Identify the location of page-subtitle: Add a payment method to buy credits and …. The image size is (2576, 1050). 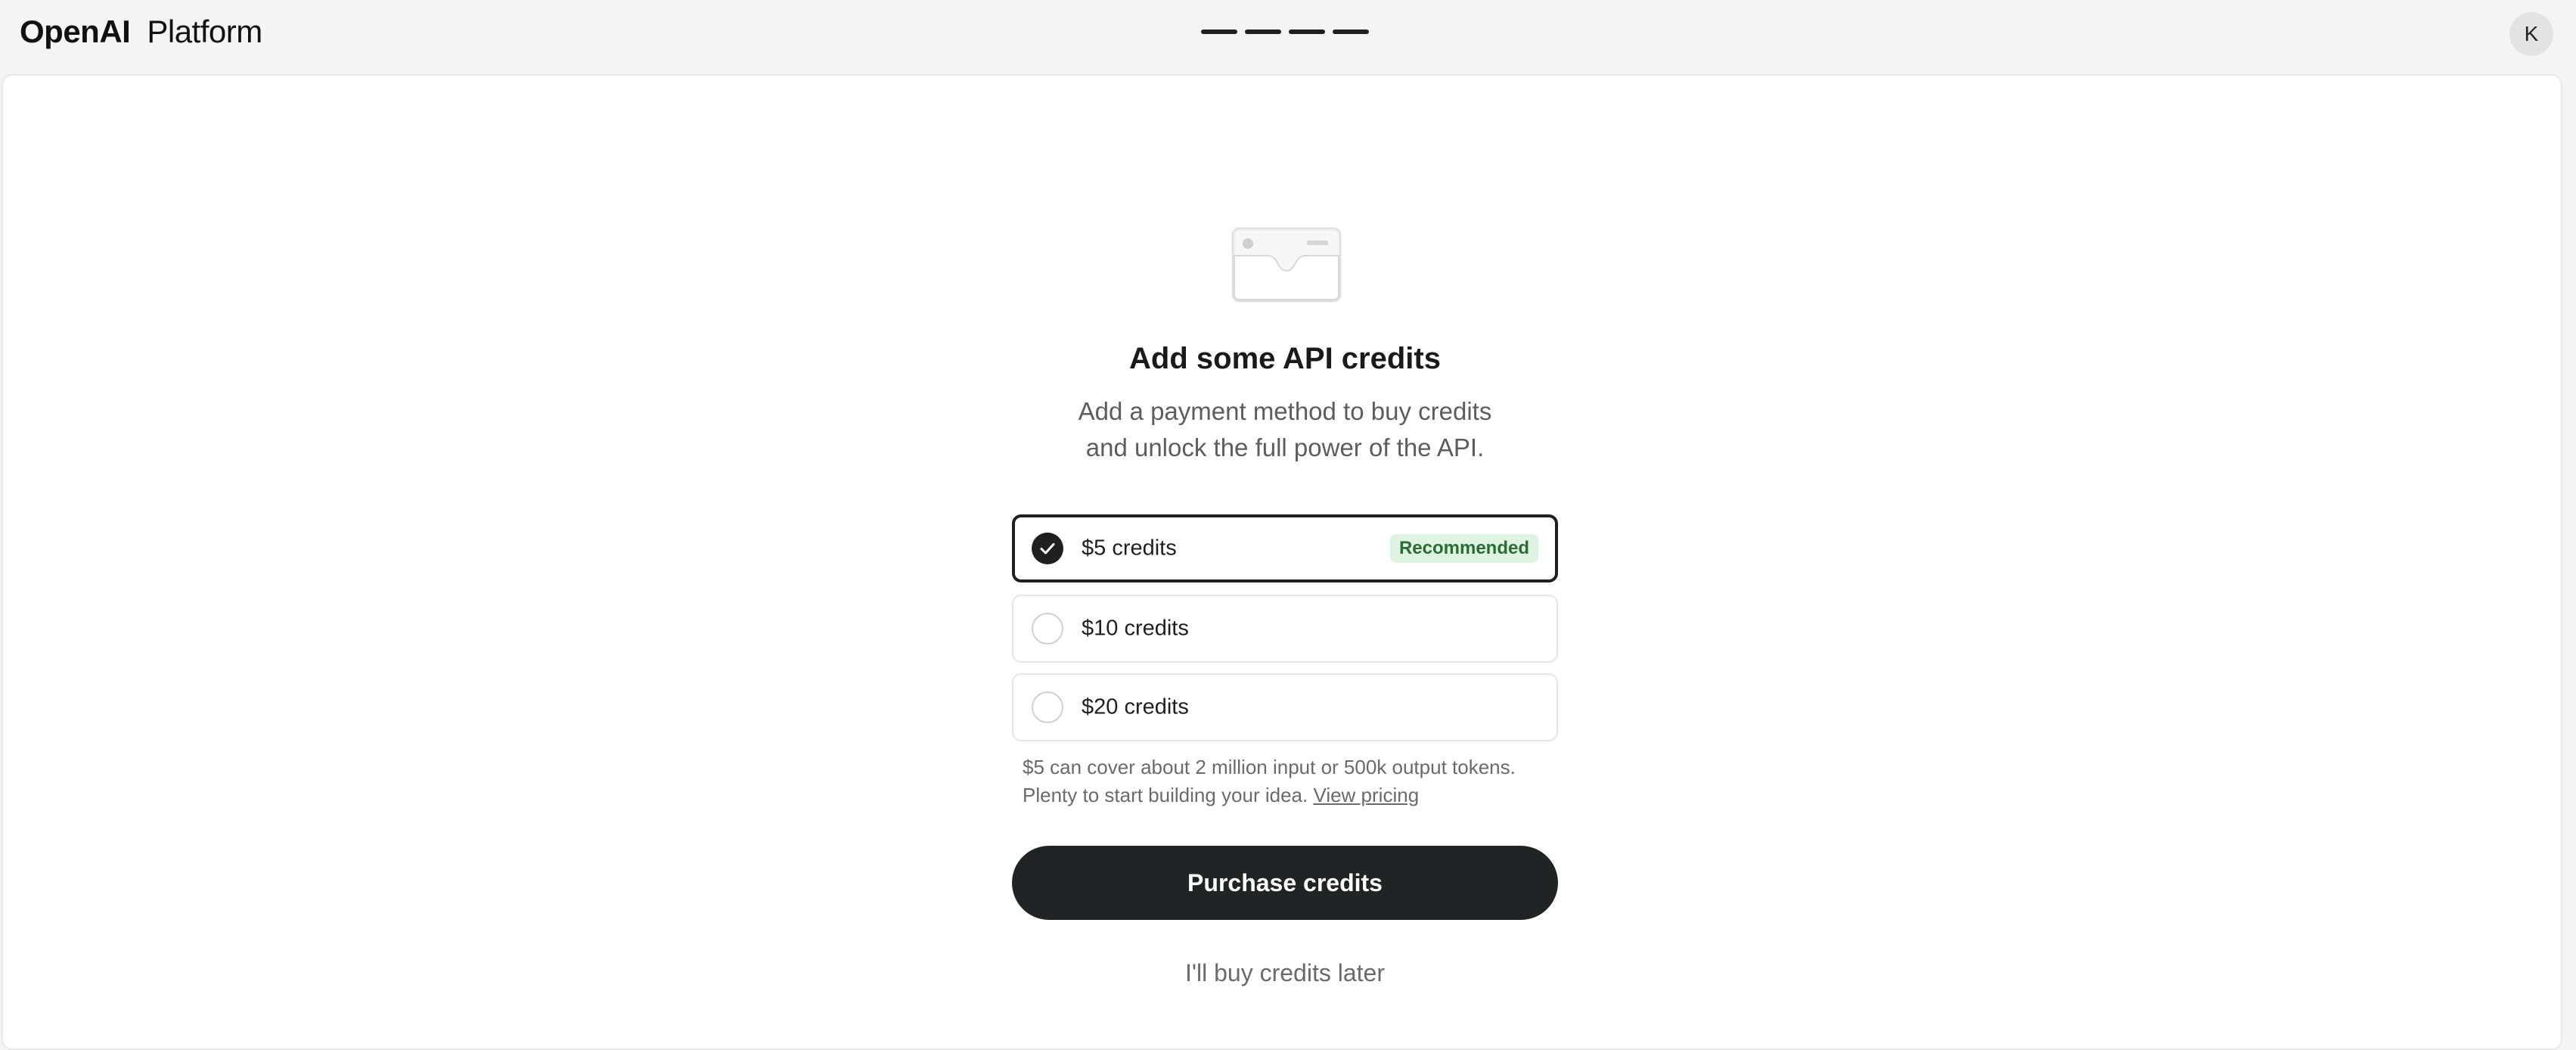
(1285, 429).